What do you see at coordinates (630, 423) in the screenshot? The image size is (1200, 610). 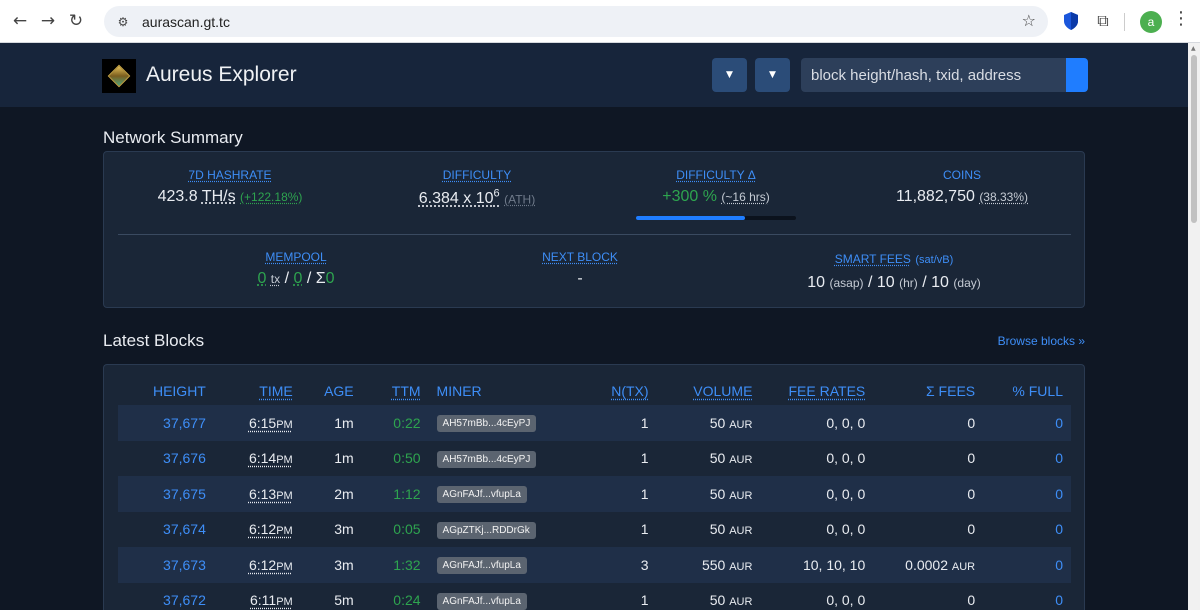 I see `block-ntx: 1` at bounding box center [630, 423].